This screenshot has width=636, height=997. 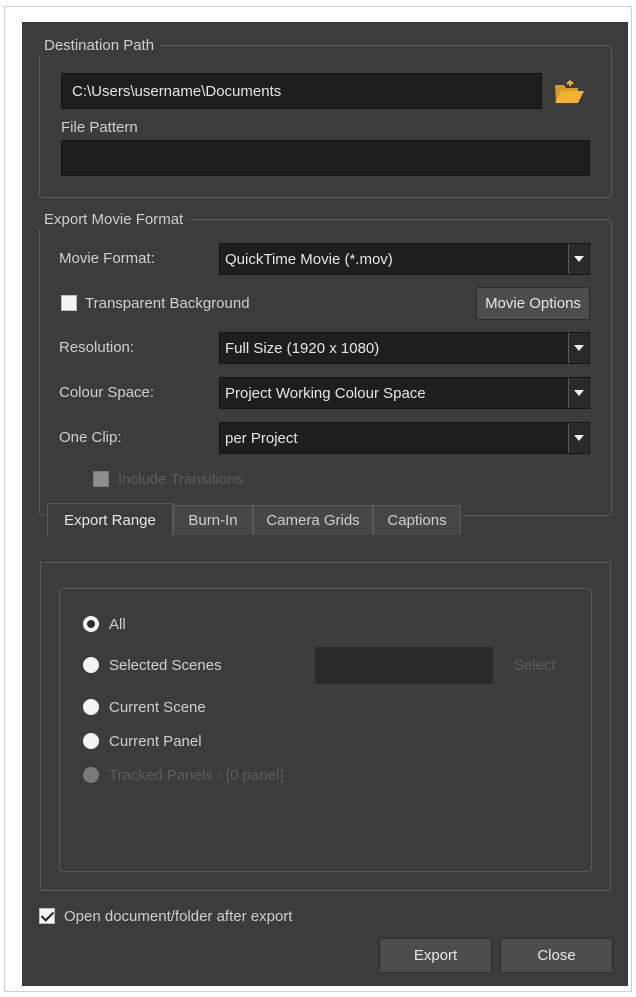 I want to click on resolution-select: Full Size (1920 x 1080), so click(x=404, y=348).